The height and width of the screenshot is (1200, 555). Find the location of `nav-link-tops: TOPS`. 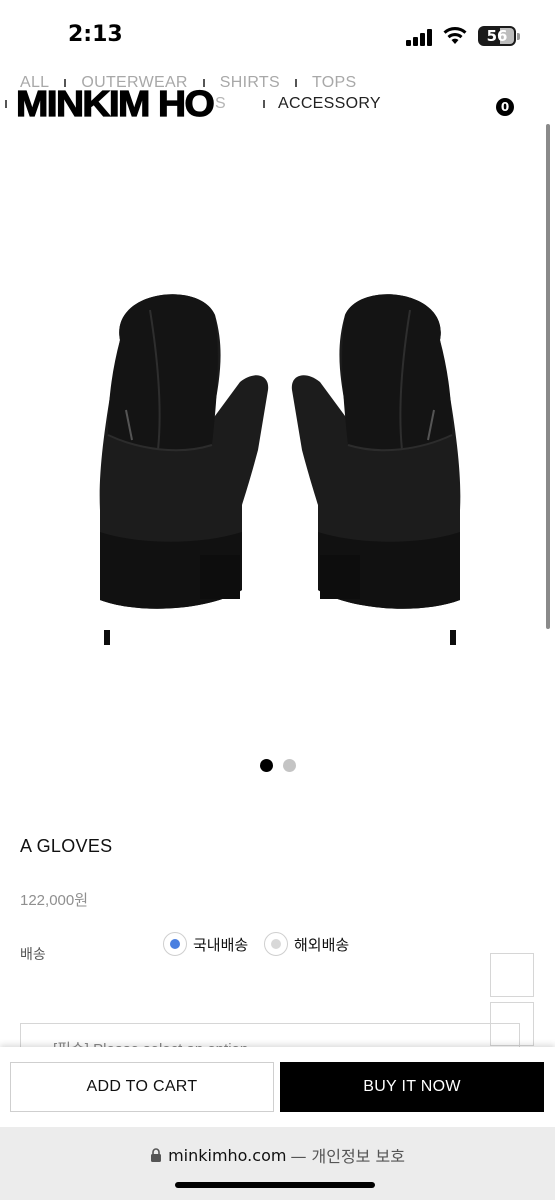

nav-link-tops: TOPS is located at coordinates (334, 83).